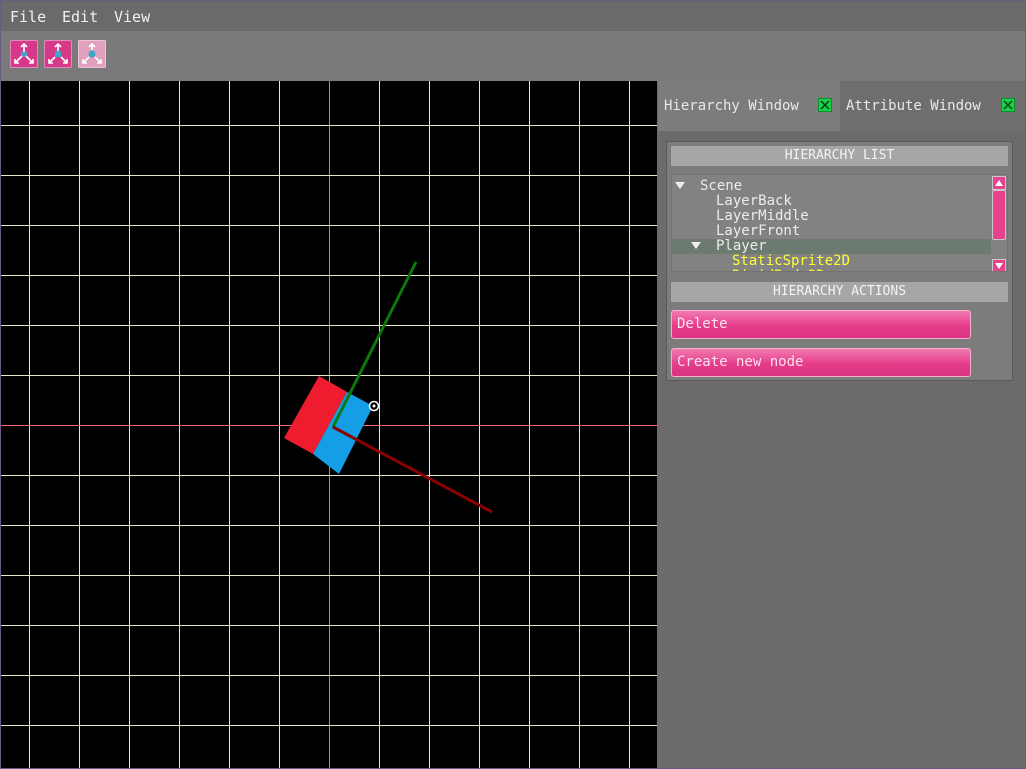 Image resolution: width=1026 pixels, height=769 pixels. I want to click on tree-node: LayerMiddle, so click(831, 216).